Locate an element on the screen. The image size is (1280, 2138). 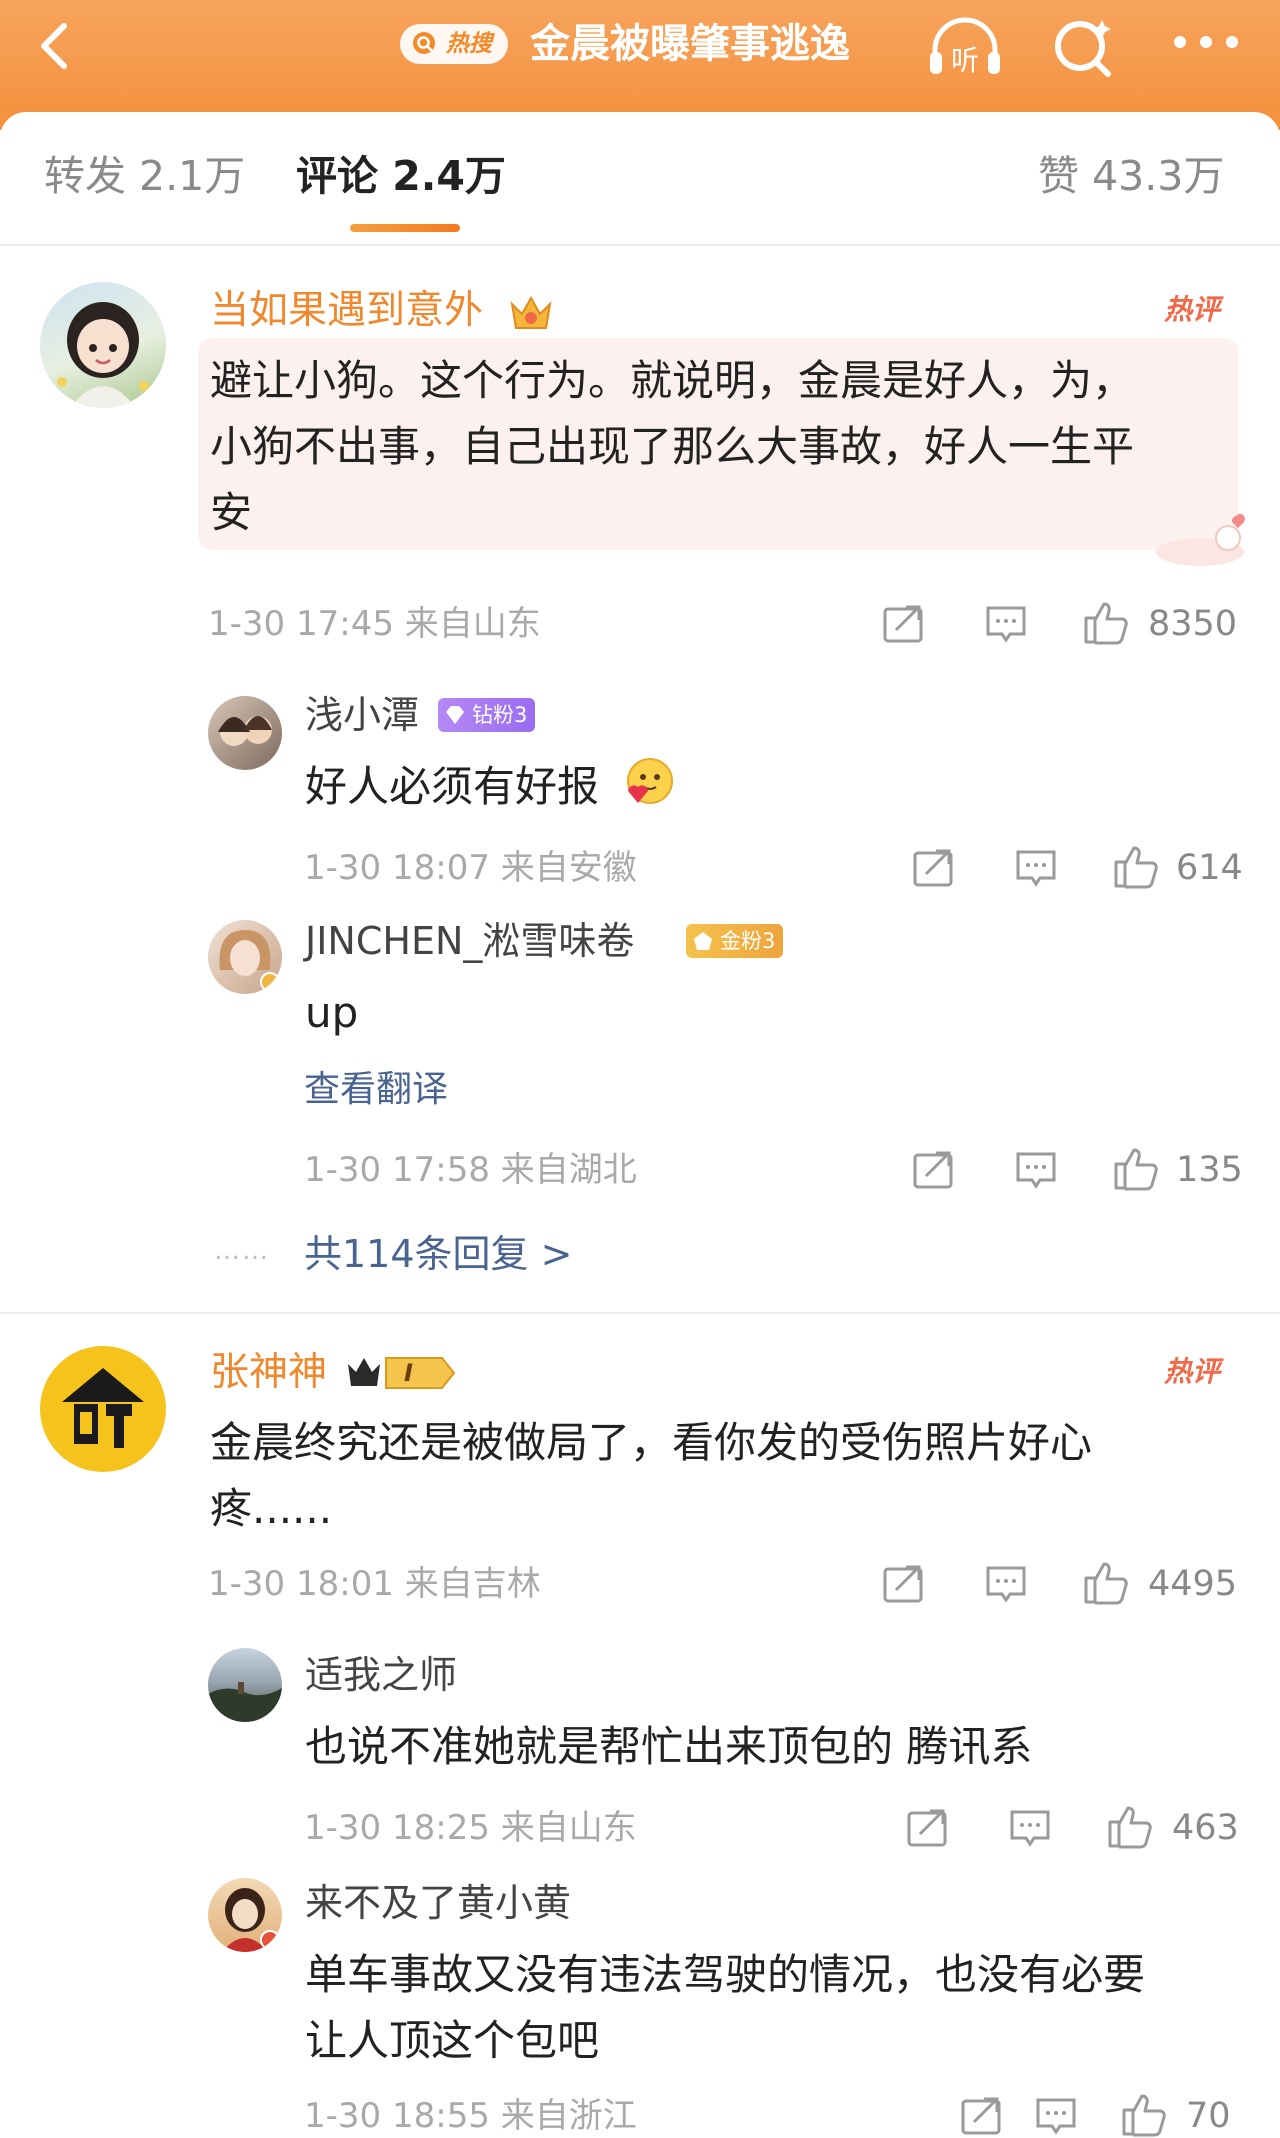
translate-link: 查看翻译 is located at coordinates (376, 1090).